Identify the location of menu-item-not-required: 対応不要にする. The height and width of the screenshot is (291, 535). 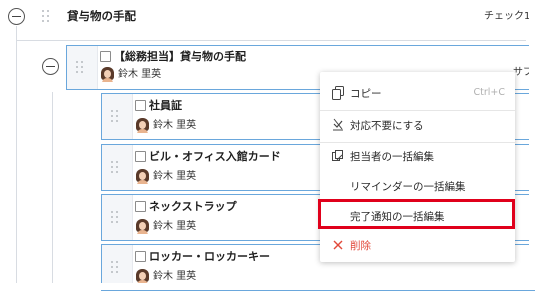
(417, 124).